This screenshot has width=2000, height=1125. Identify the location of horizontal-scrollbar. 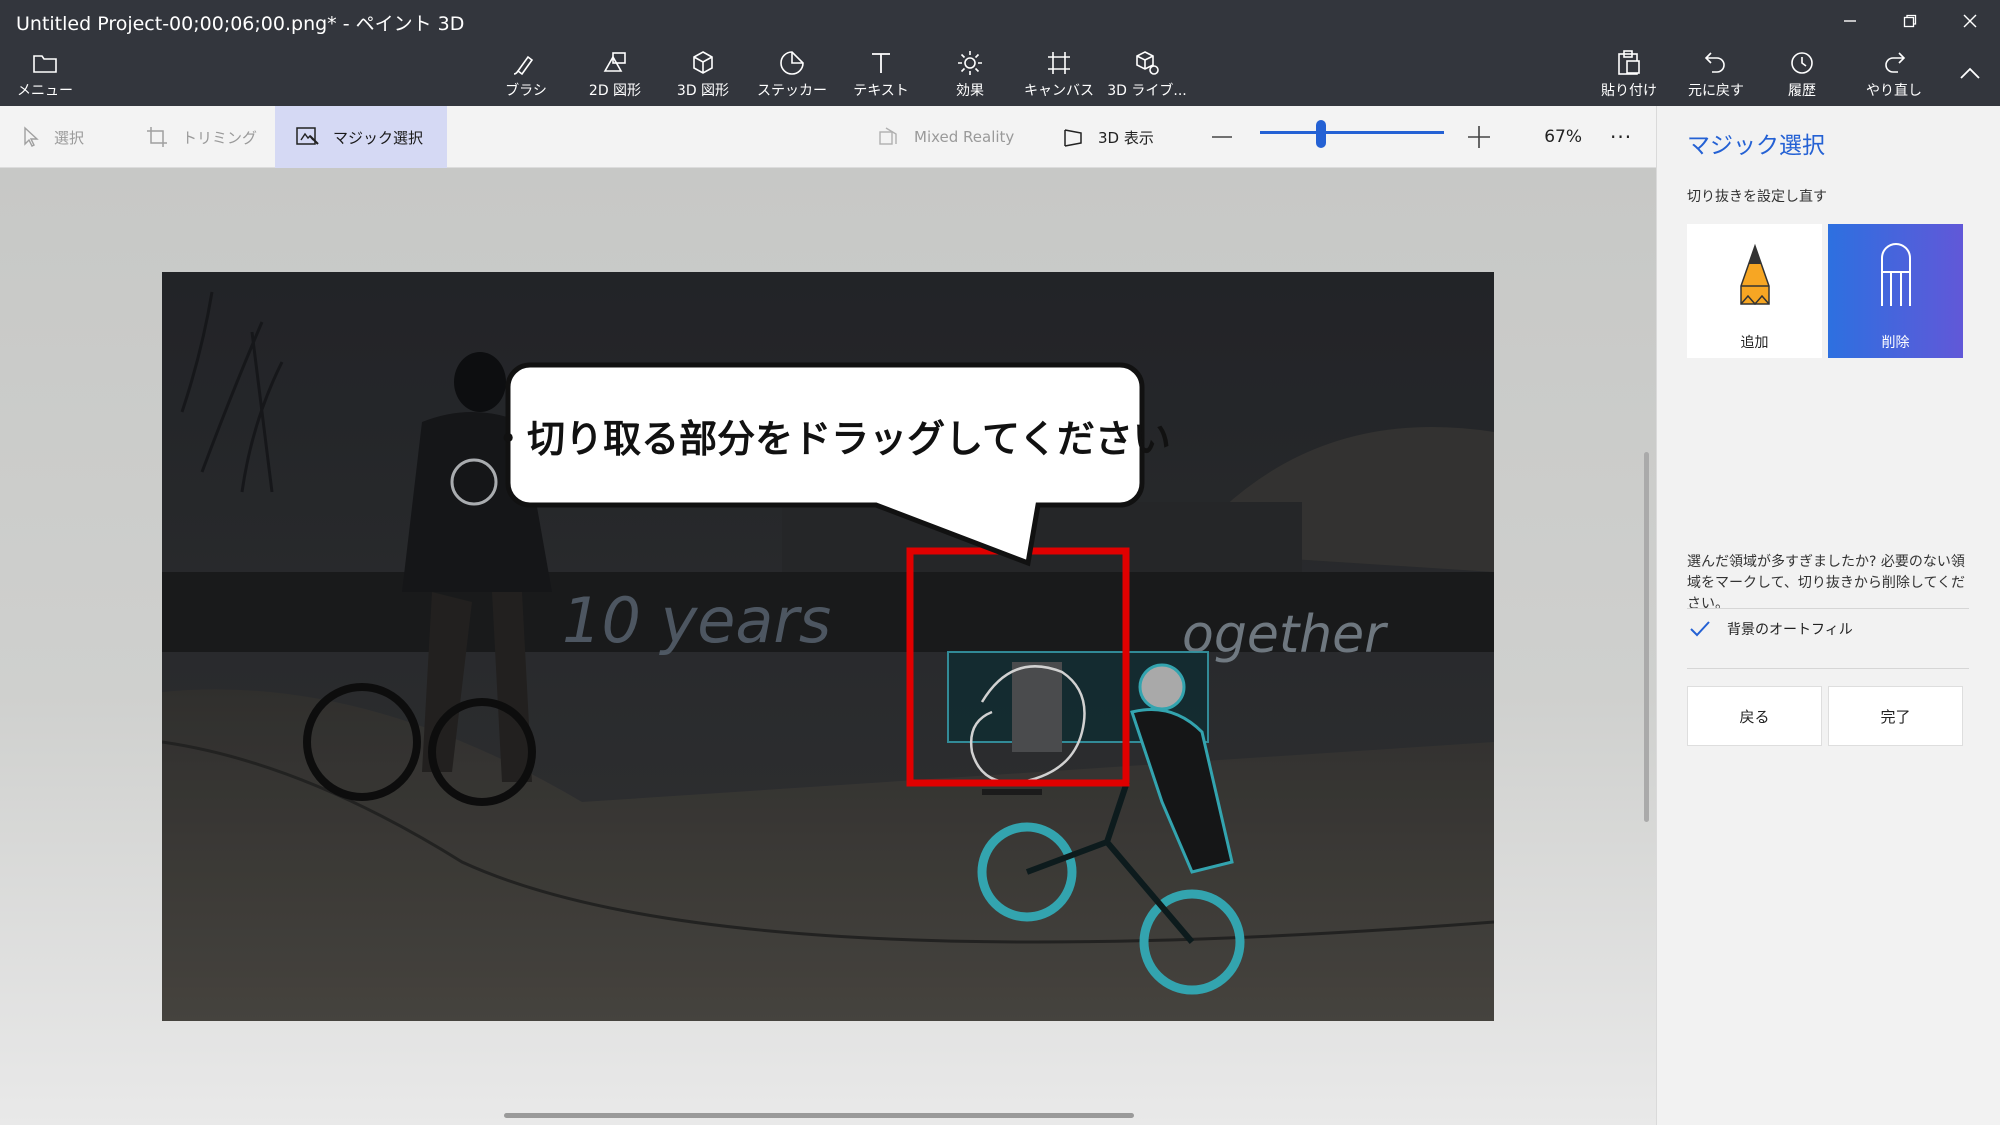
(819, 1115).